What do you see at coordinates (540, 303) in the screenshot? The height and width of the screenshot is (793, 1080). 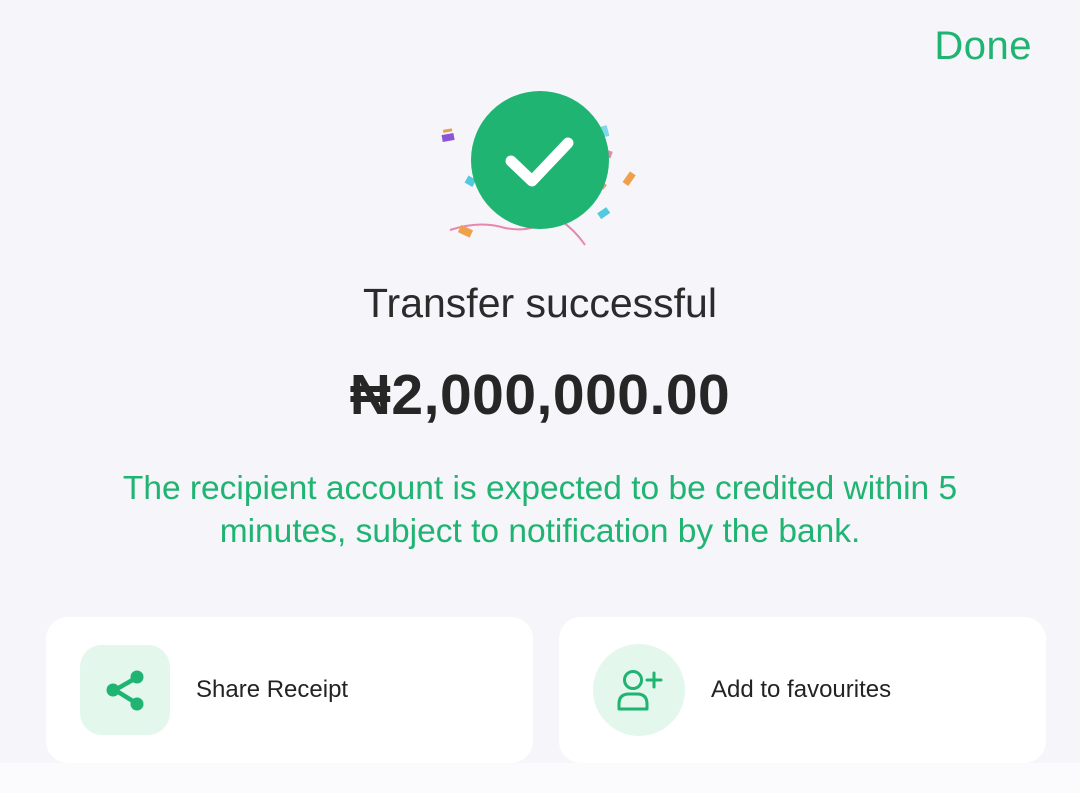 I see `success-title: Transfer successful` at bounding box center [540, 303].